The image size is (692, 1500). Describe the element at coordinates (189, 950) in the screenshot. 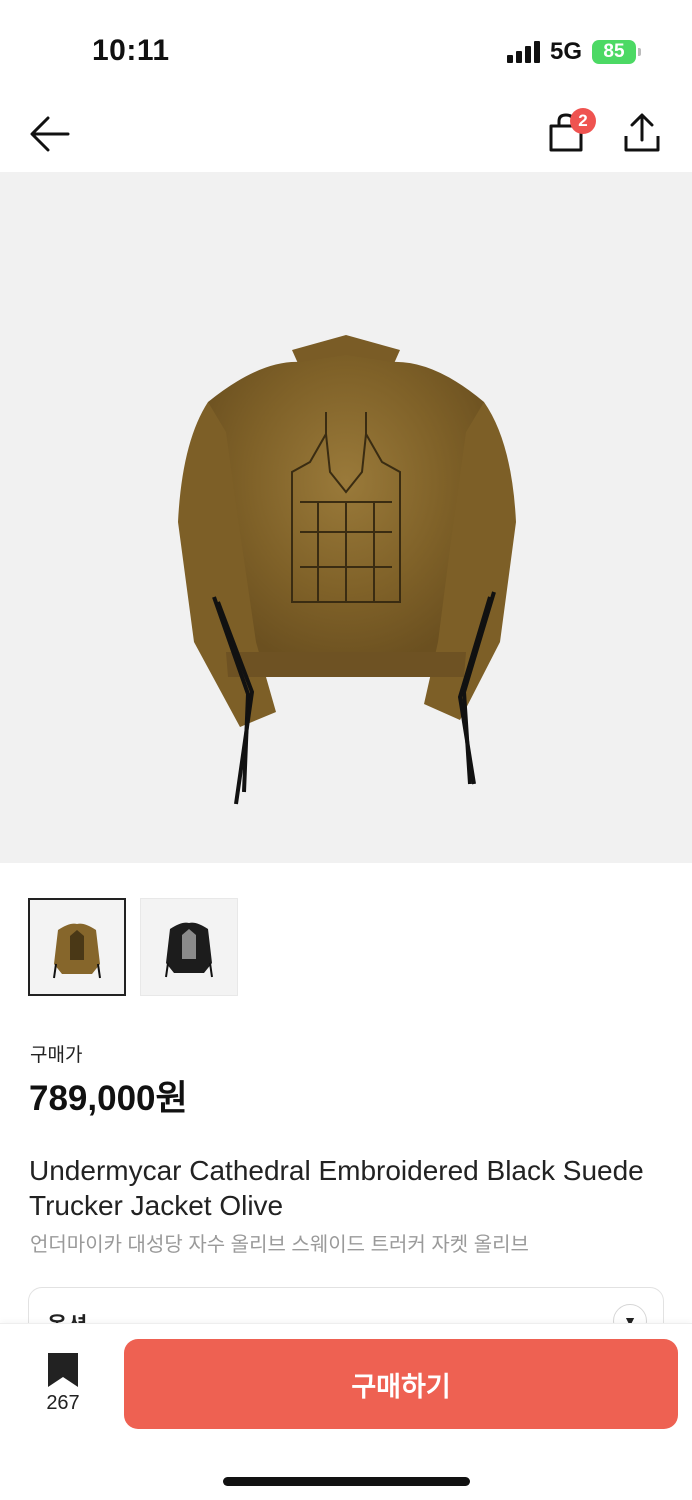

I see `black-jacket-thumb-icon` at that location.